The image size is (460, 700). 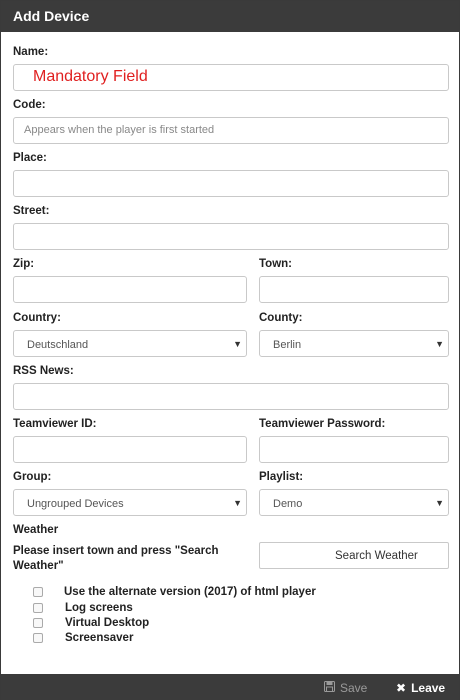 I want to click on street-label: Street:, so click(x=31, y=211).